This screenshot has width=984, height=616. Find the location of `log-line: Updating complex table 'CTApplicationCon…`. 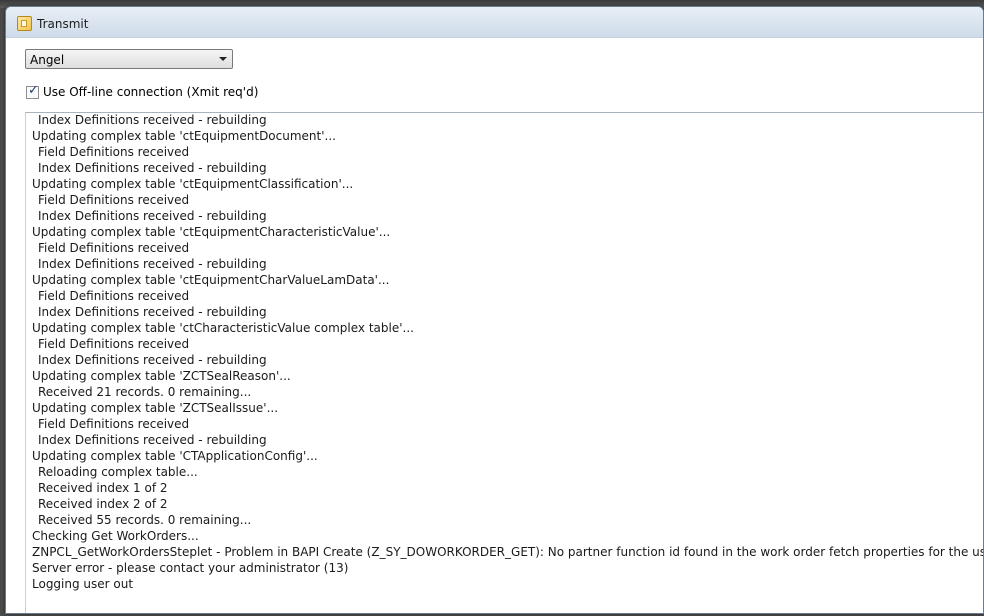

log-line: Updating complex table 'CTApplicationCon… is located at coordinates (507, 456).